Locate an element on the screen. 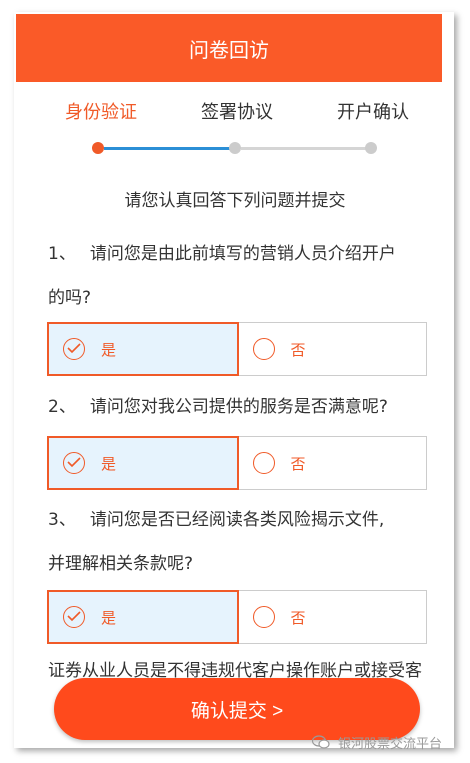 The image size is (470, 763). question-2-options: 是 否 is located at coordinates (237, 463).